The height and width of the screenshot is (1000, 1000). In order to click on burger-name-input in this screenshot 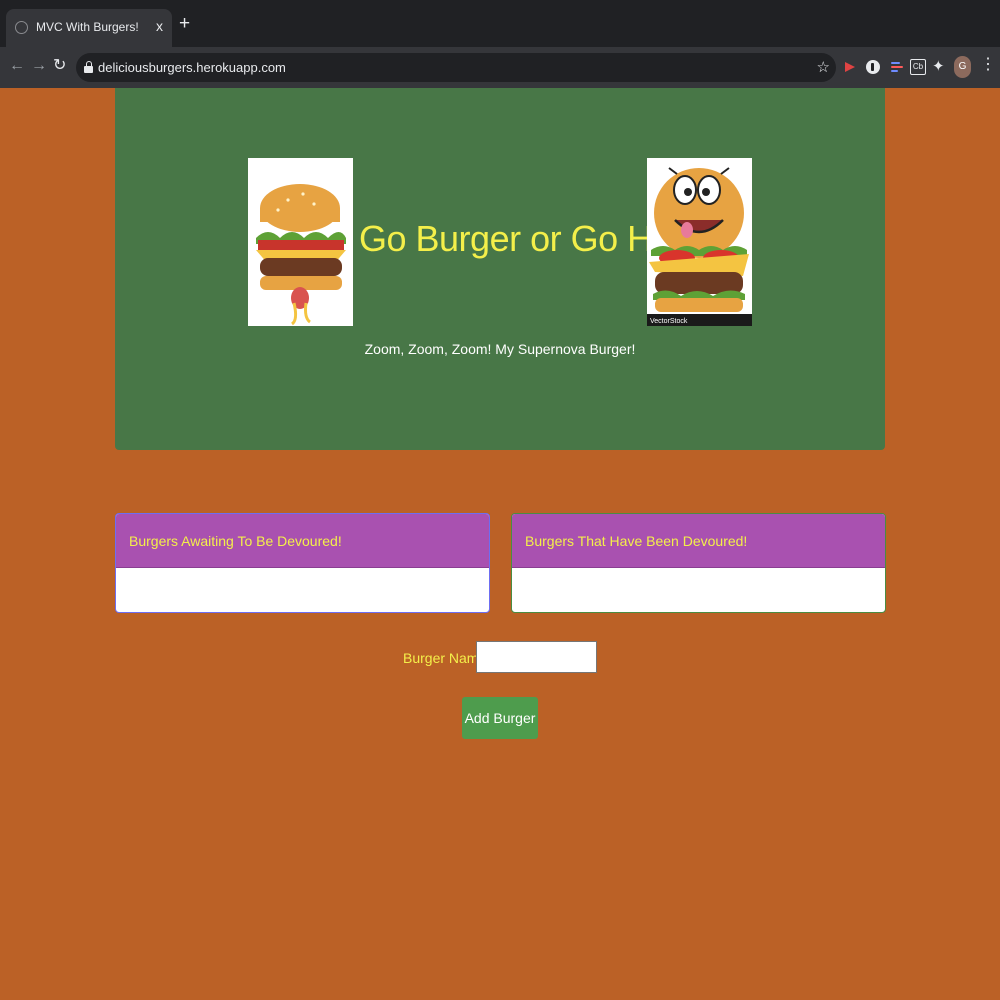, I will do `click(536, 657)`.